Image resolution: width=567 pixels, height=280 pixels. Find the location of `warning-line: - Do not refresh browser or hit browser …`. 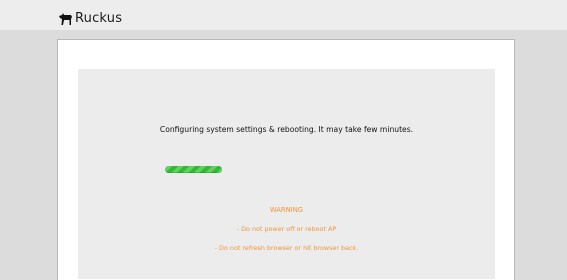

warning-line: - Do not refresh browser or hit browser … is located at coordinates (286, 248).